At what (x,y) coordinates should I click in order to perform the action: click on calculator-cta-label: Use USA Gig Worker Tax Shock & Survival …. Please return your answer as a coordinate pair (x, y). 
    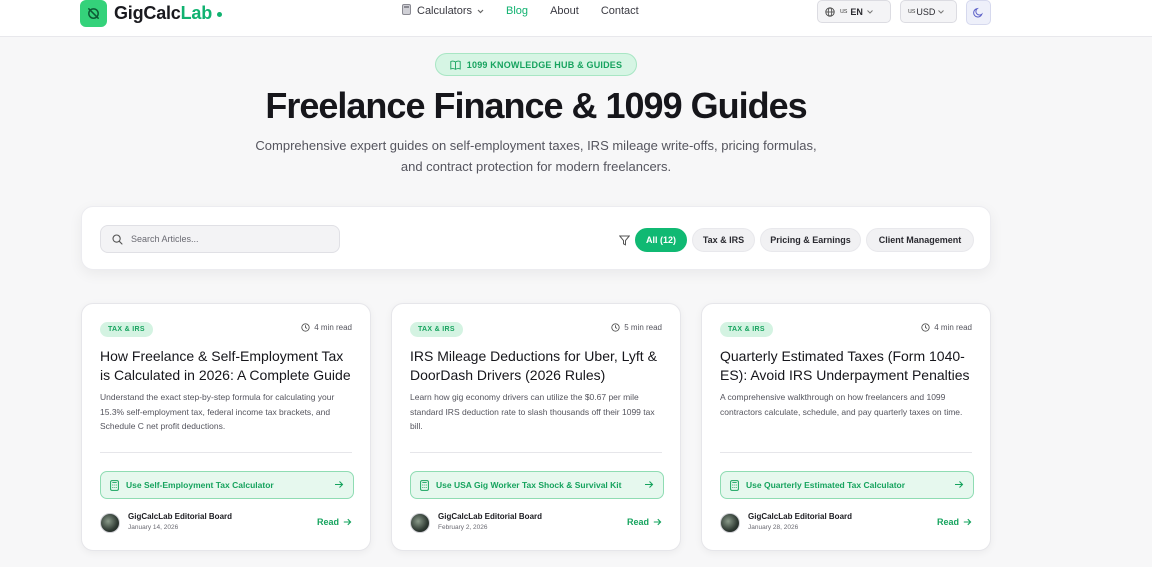
    Looking at the image, I should click on (529, 485).